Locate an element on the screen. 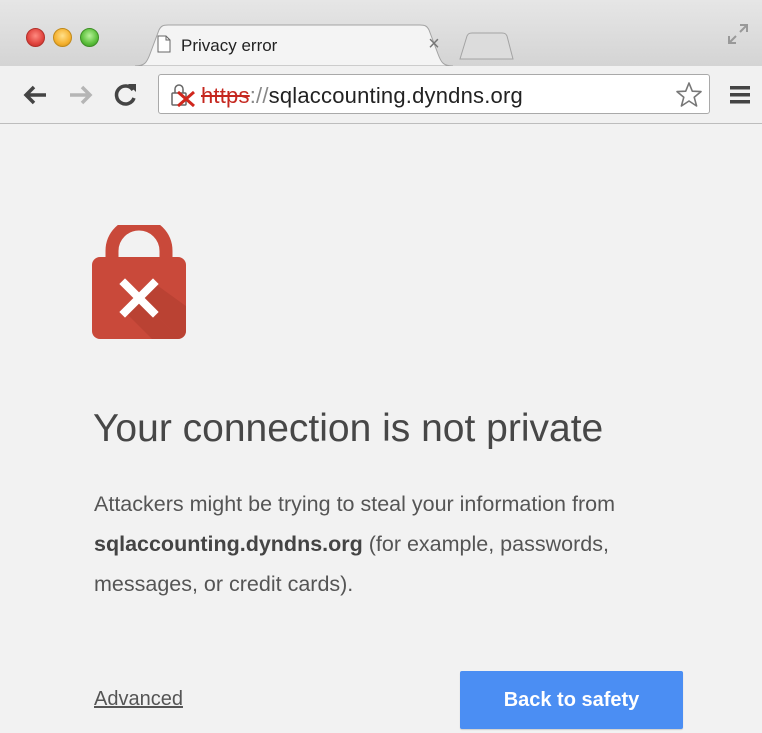  bookmark-star-icon is located at coordinates (689, 97).